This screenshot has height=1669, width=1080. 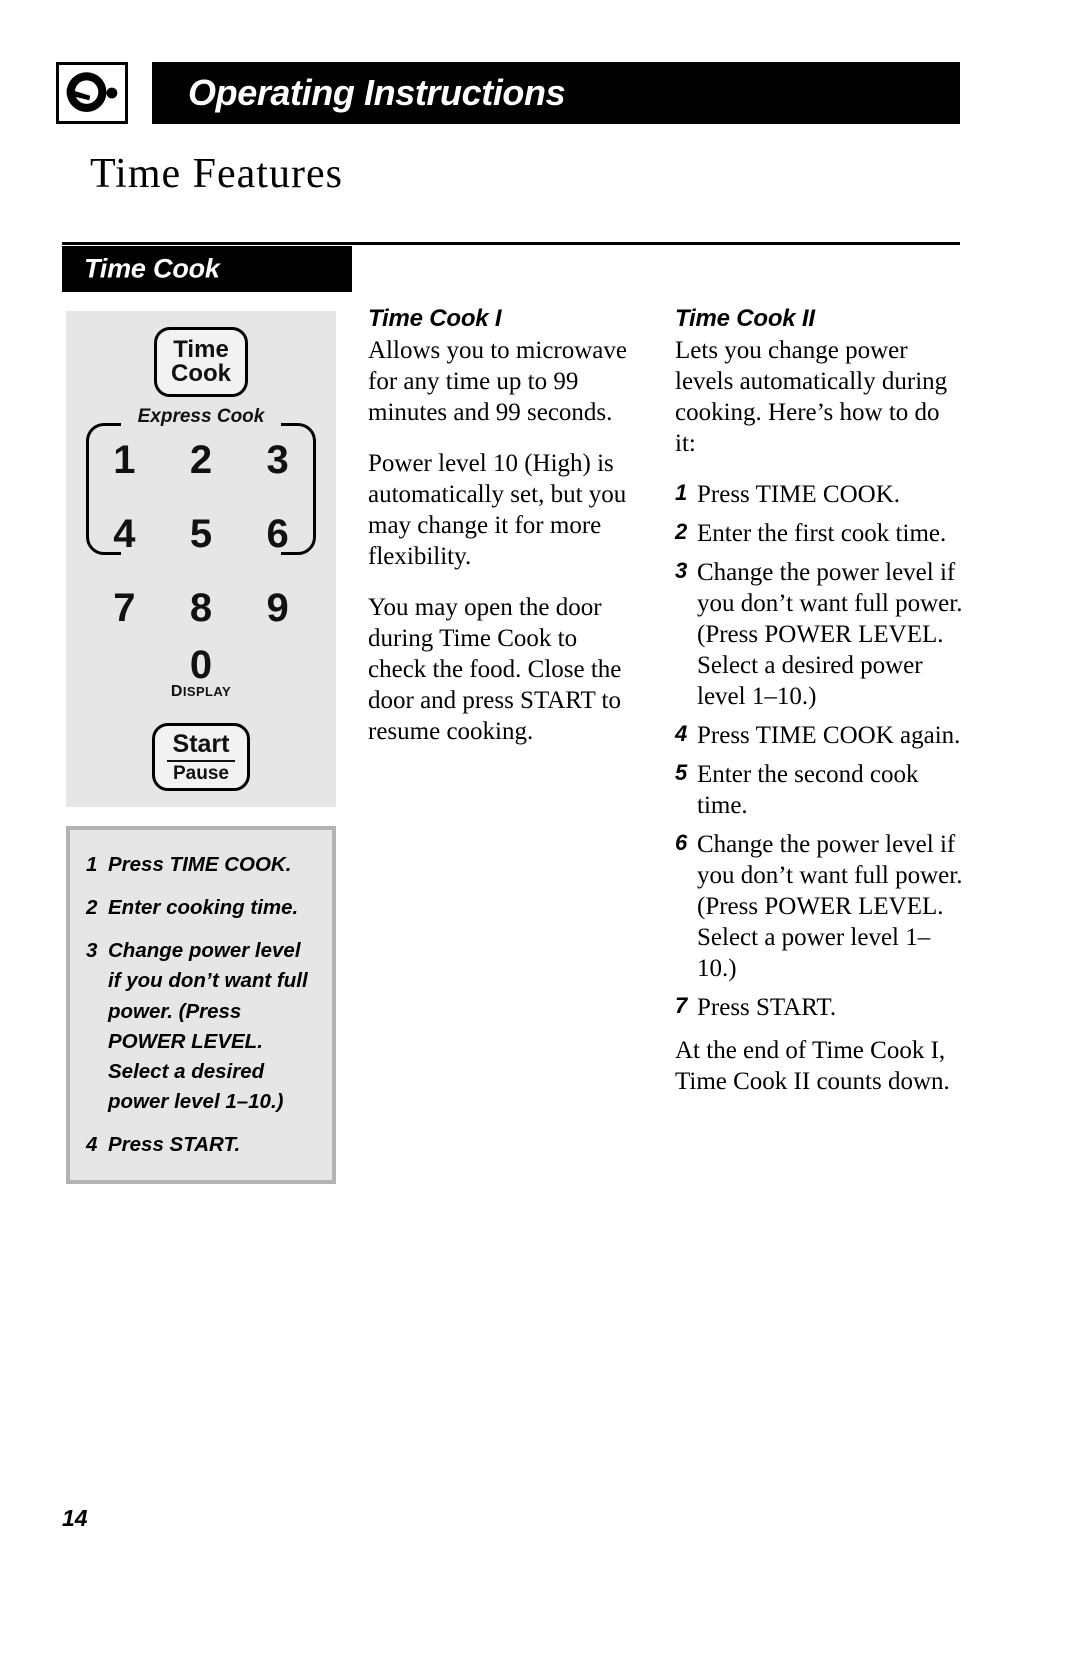 I want to click on microwave-knob-icon, so click(x=92, y=93).